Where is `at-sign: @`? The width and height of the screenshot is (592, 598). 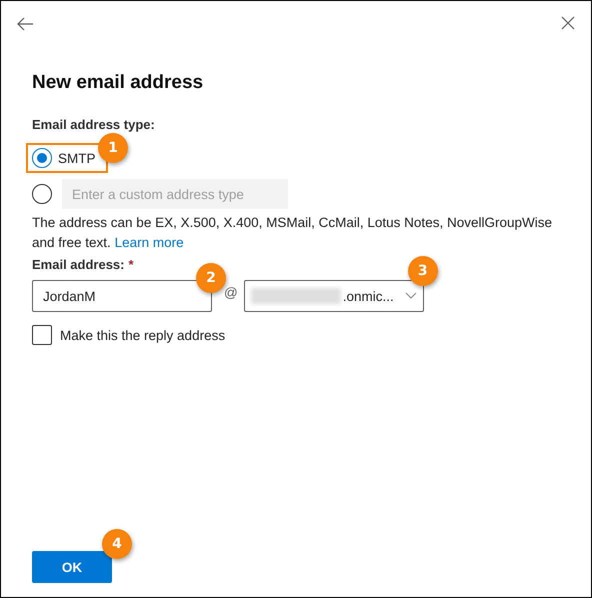
at-sign: @ is located at coordinates (231, 292).